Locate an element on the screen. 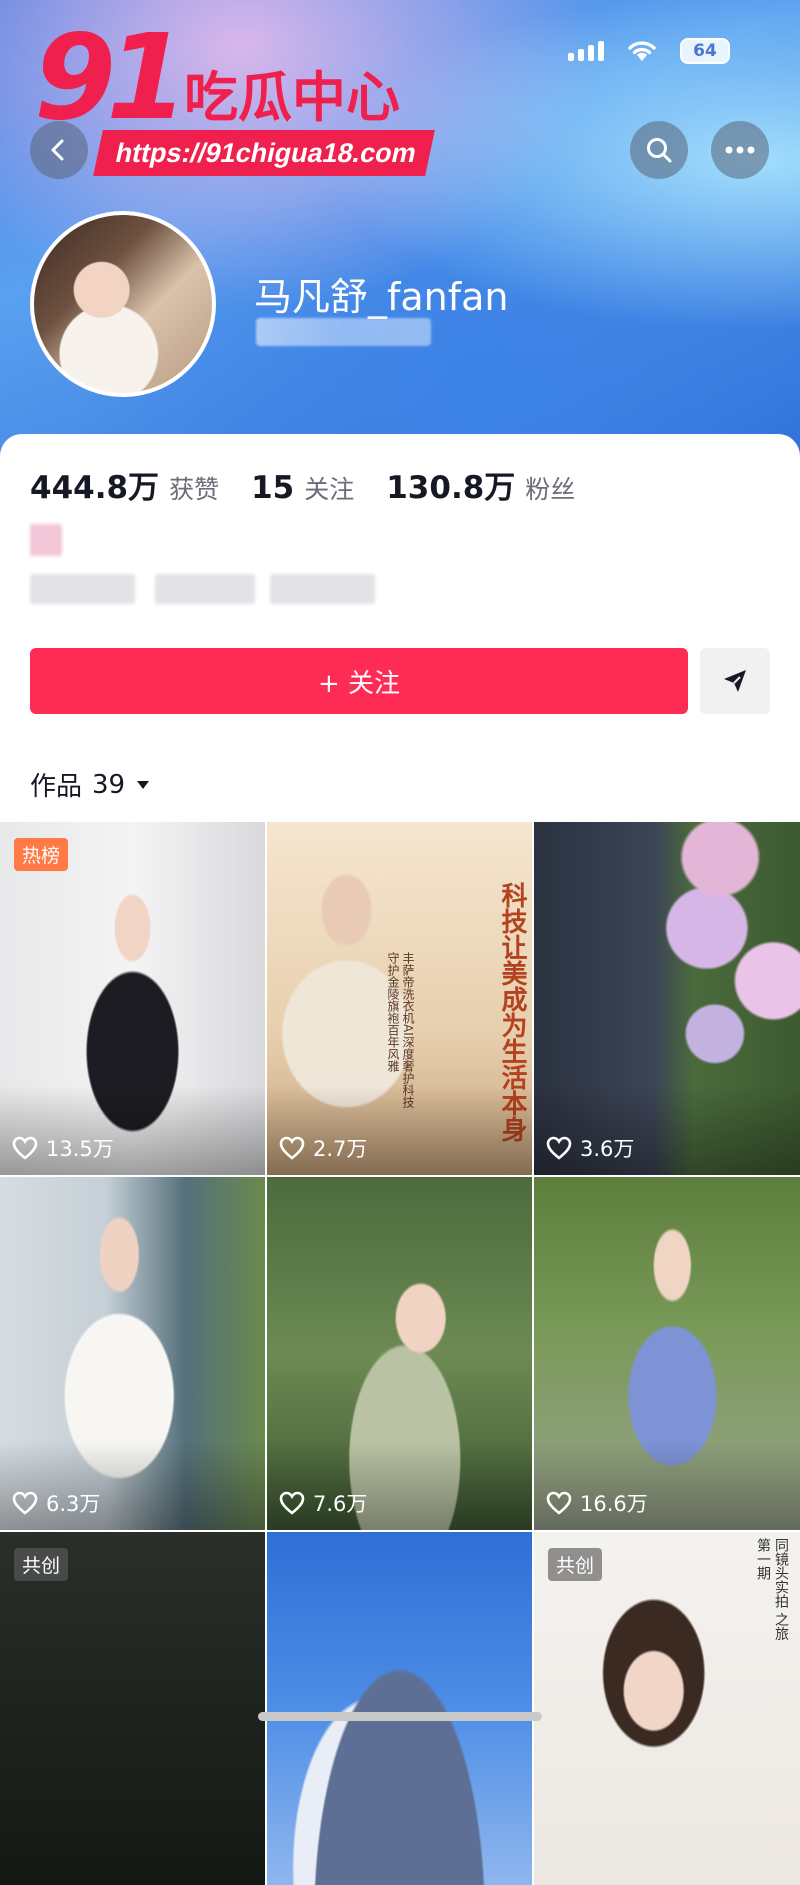 This screenshot has height=1885, width=800. video-thumbnail: 7.6万 is located at coordinates (399, 1353).